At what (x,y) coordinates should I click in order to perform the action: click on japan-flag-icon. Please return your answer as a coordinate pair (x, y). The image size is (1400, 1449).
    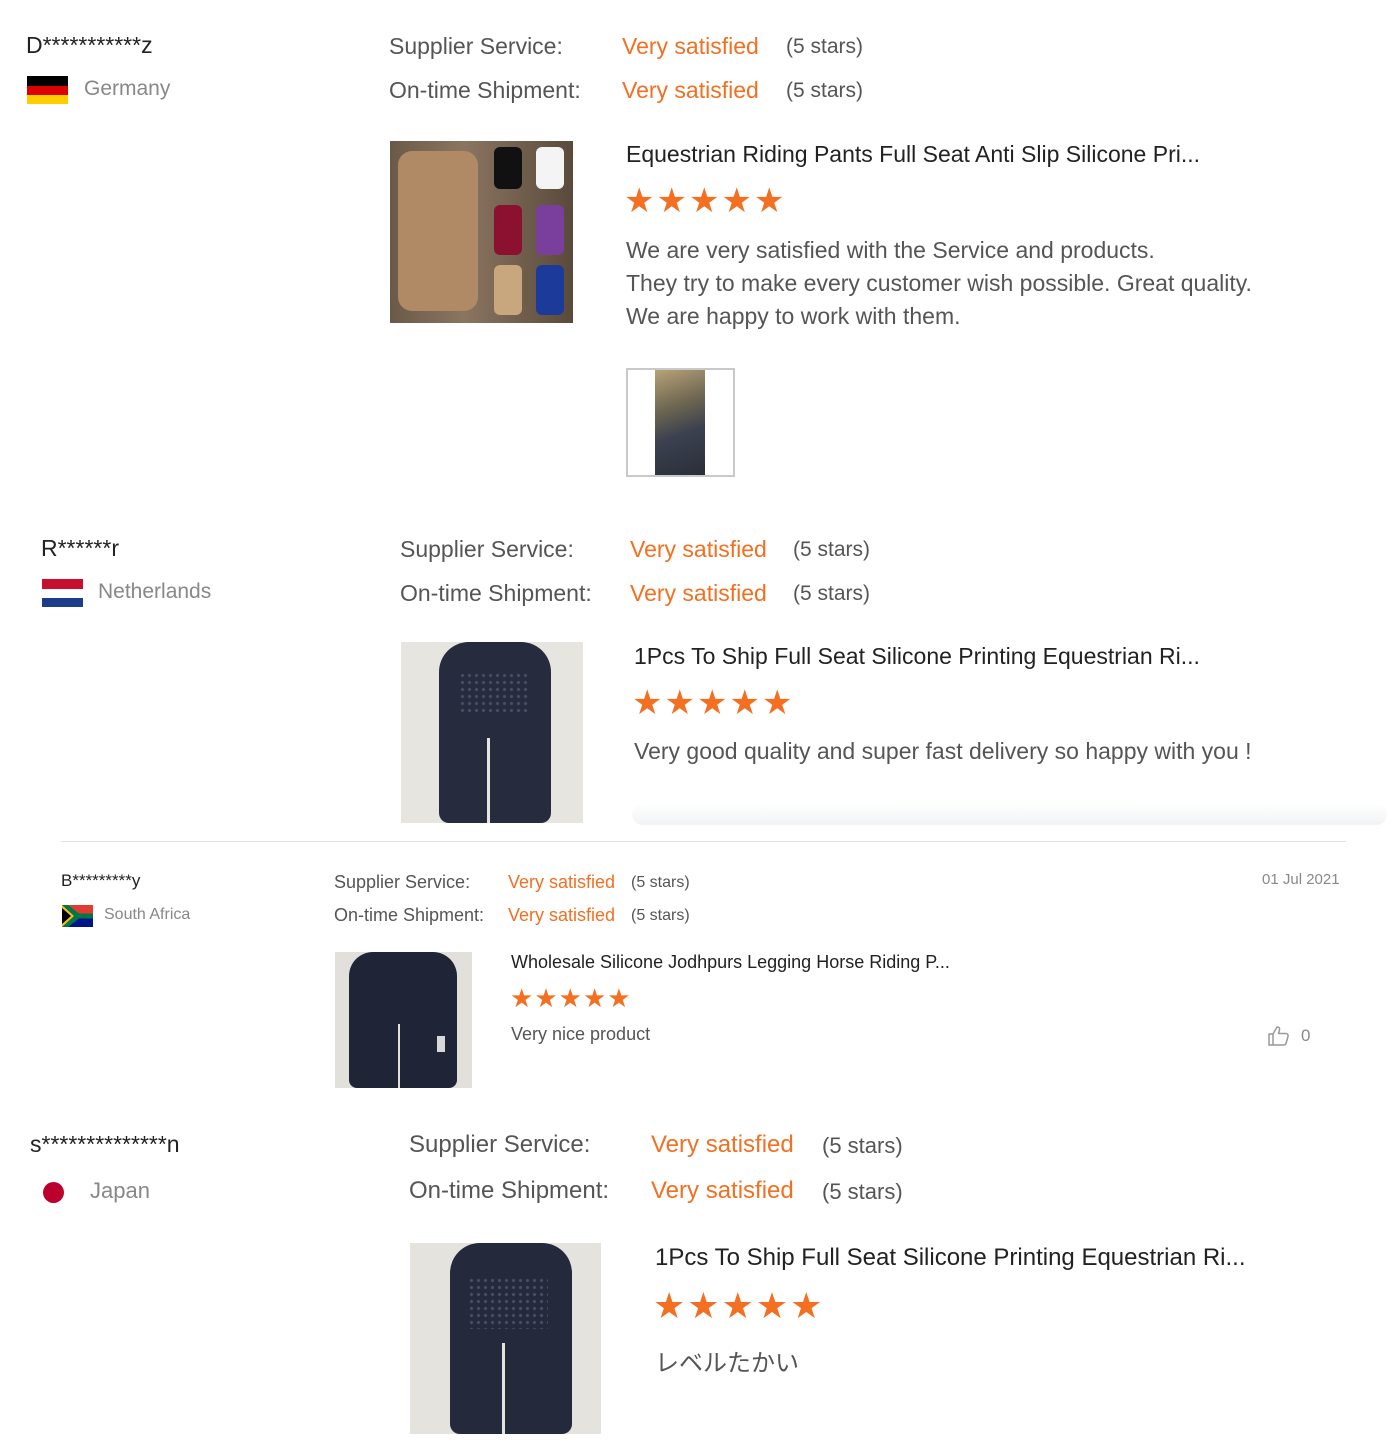
    Looking at the image, I should click on (53, 1192).